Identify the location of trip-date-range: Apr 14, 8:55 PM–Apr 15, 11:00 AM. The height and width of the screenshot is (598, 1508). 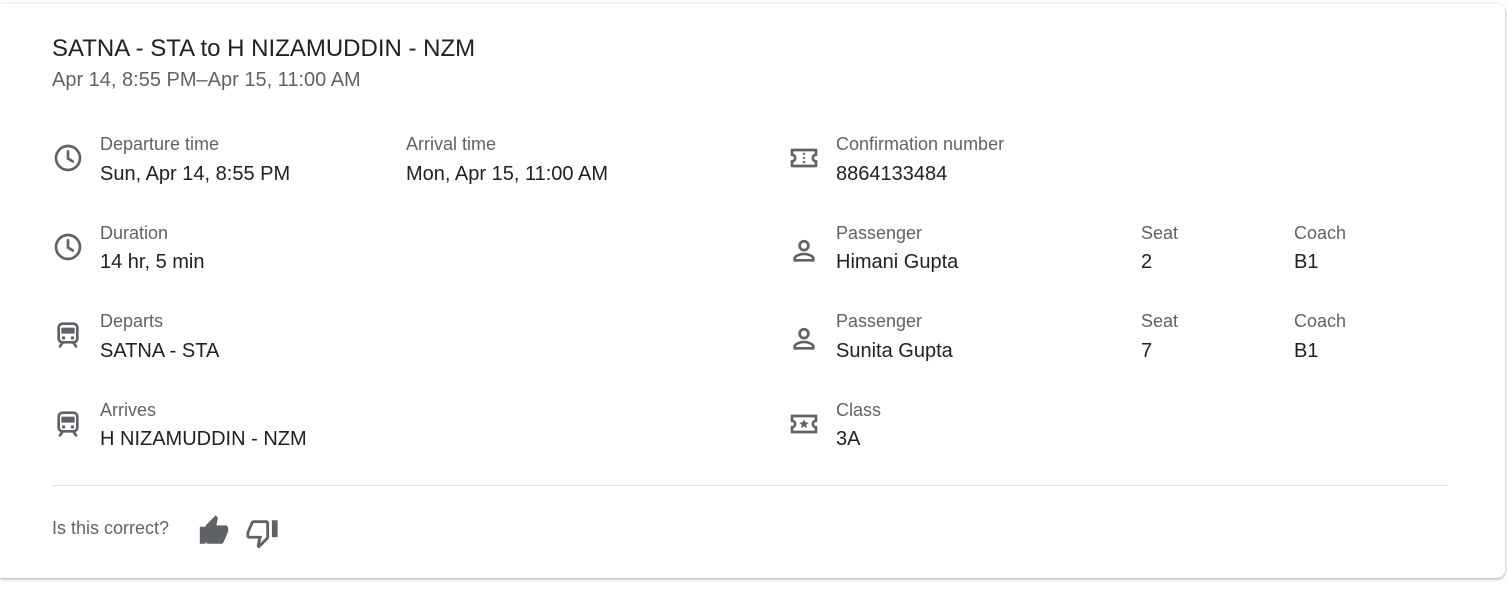
(206, 80).